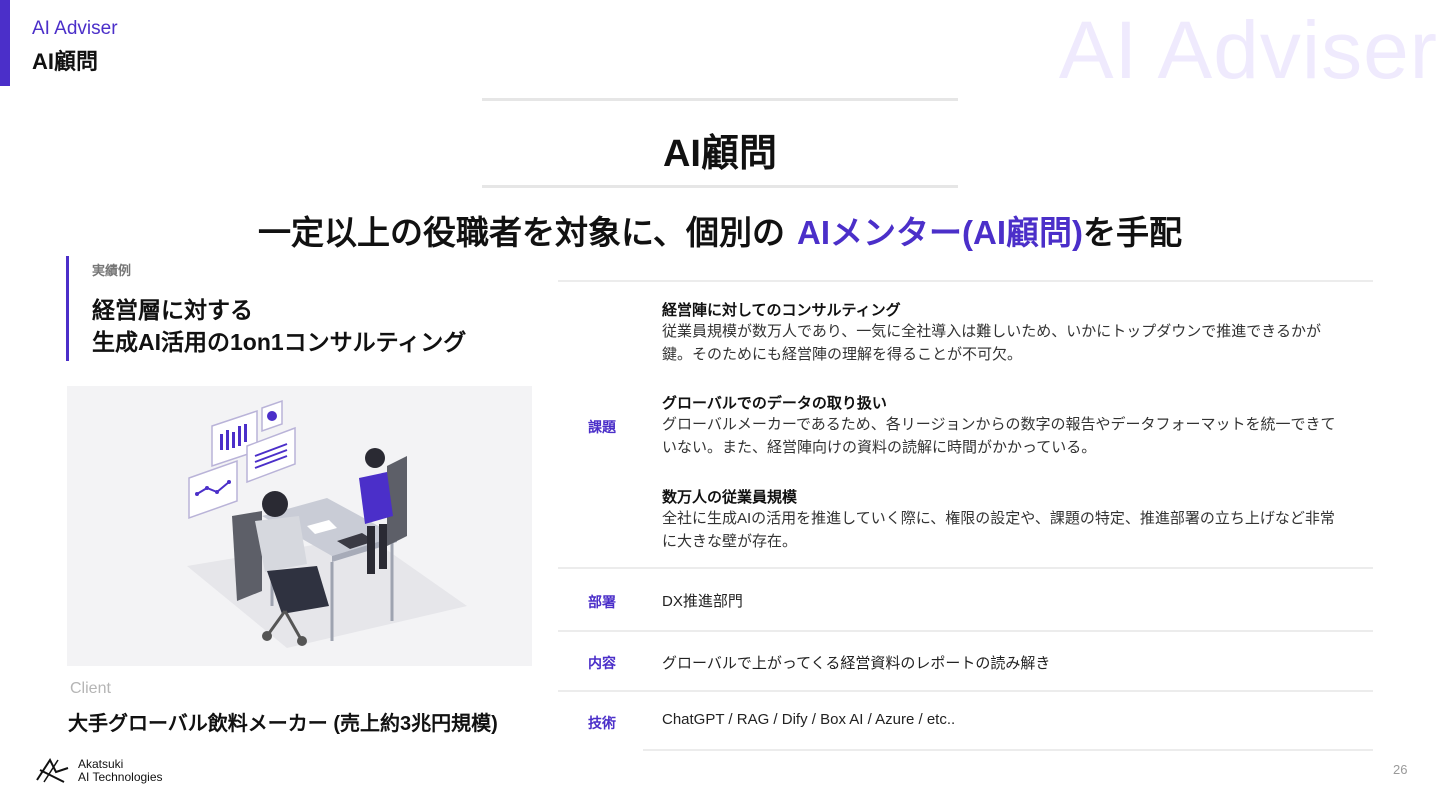  Describe the element at coordinates (940, 232) in the screenshot. I see `subtitle-highlight: AIメンター(AI顧問)` at that location.